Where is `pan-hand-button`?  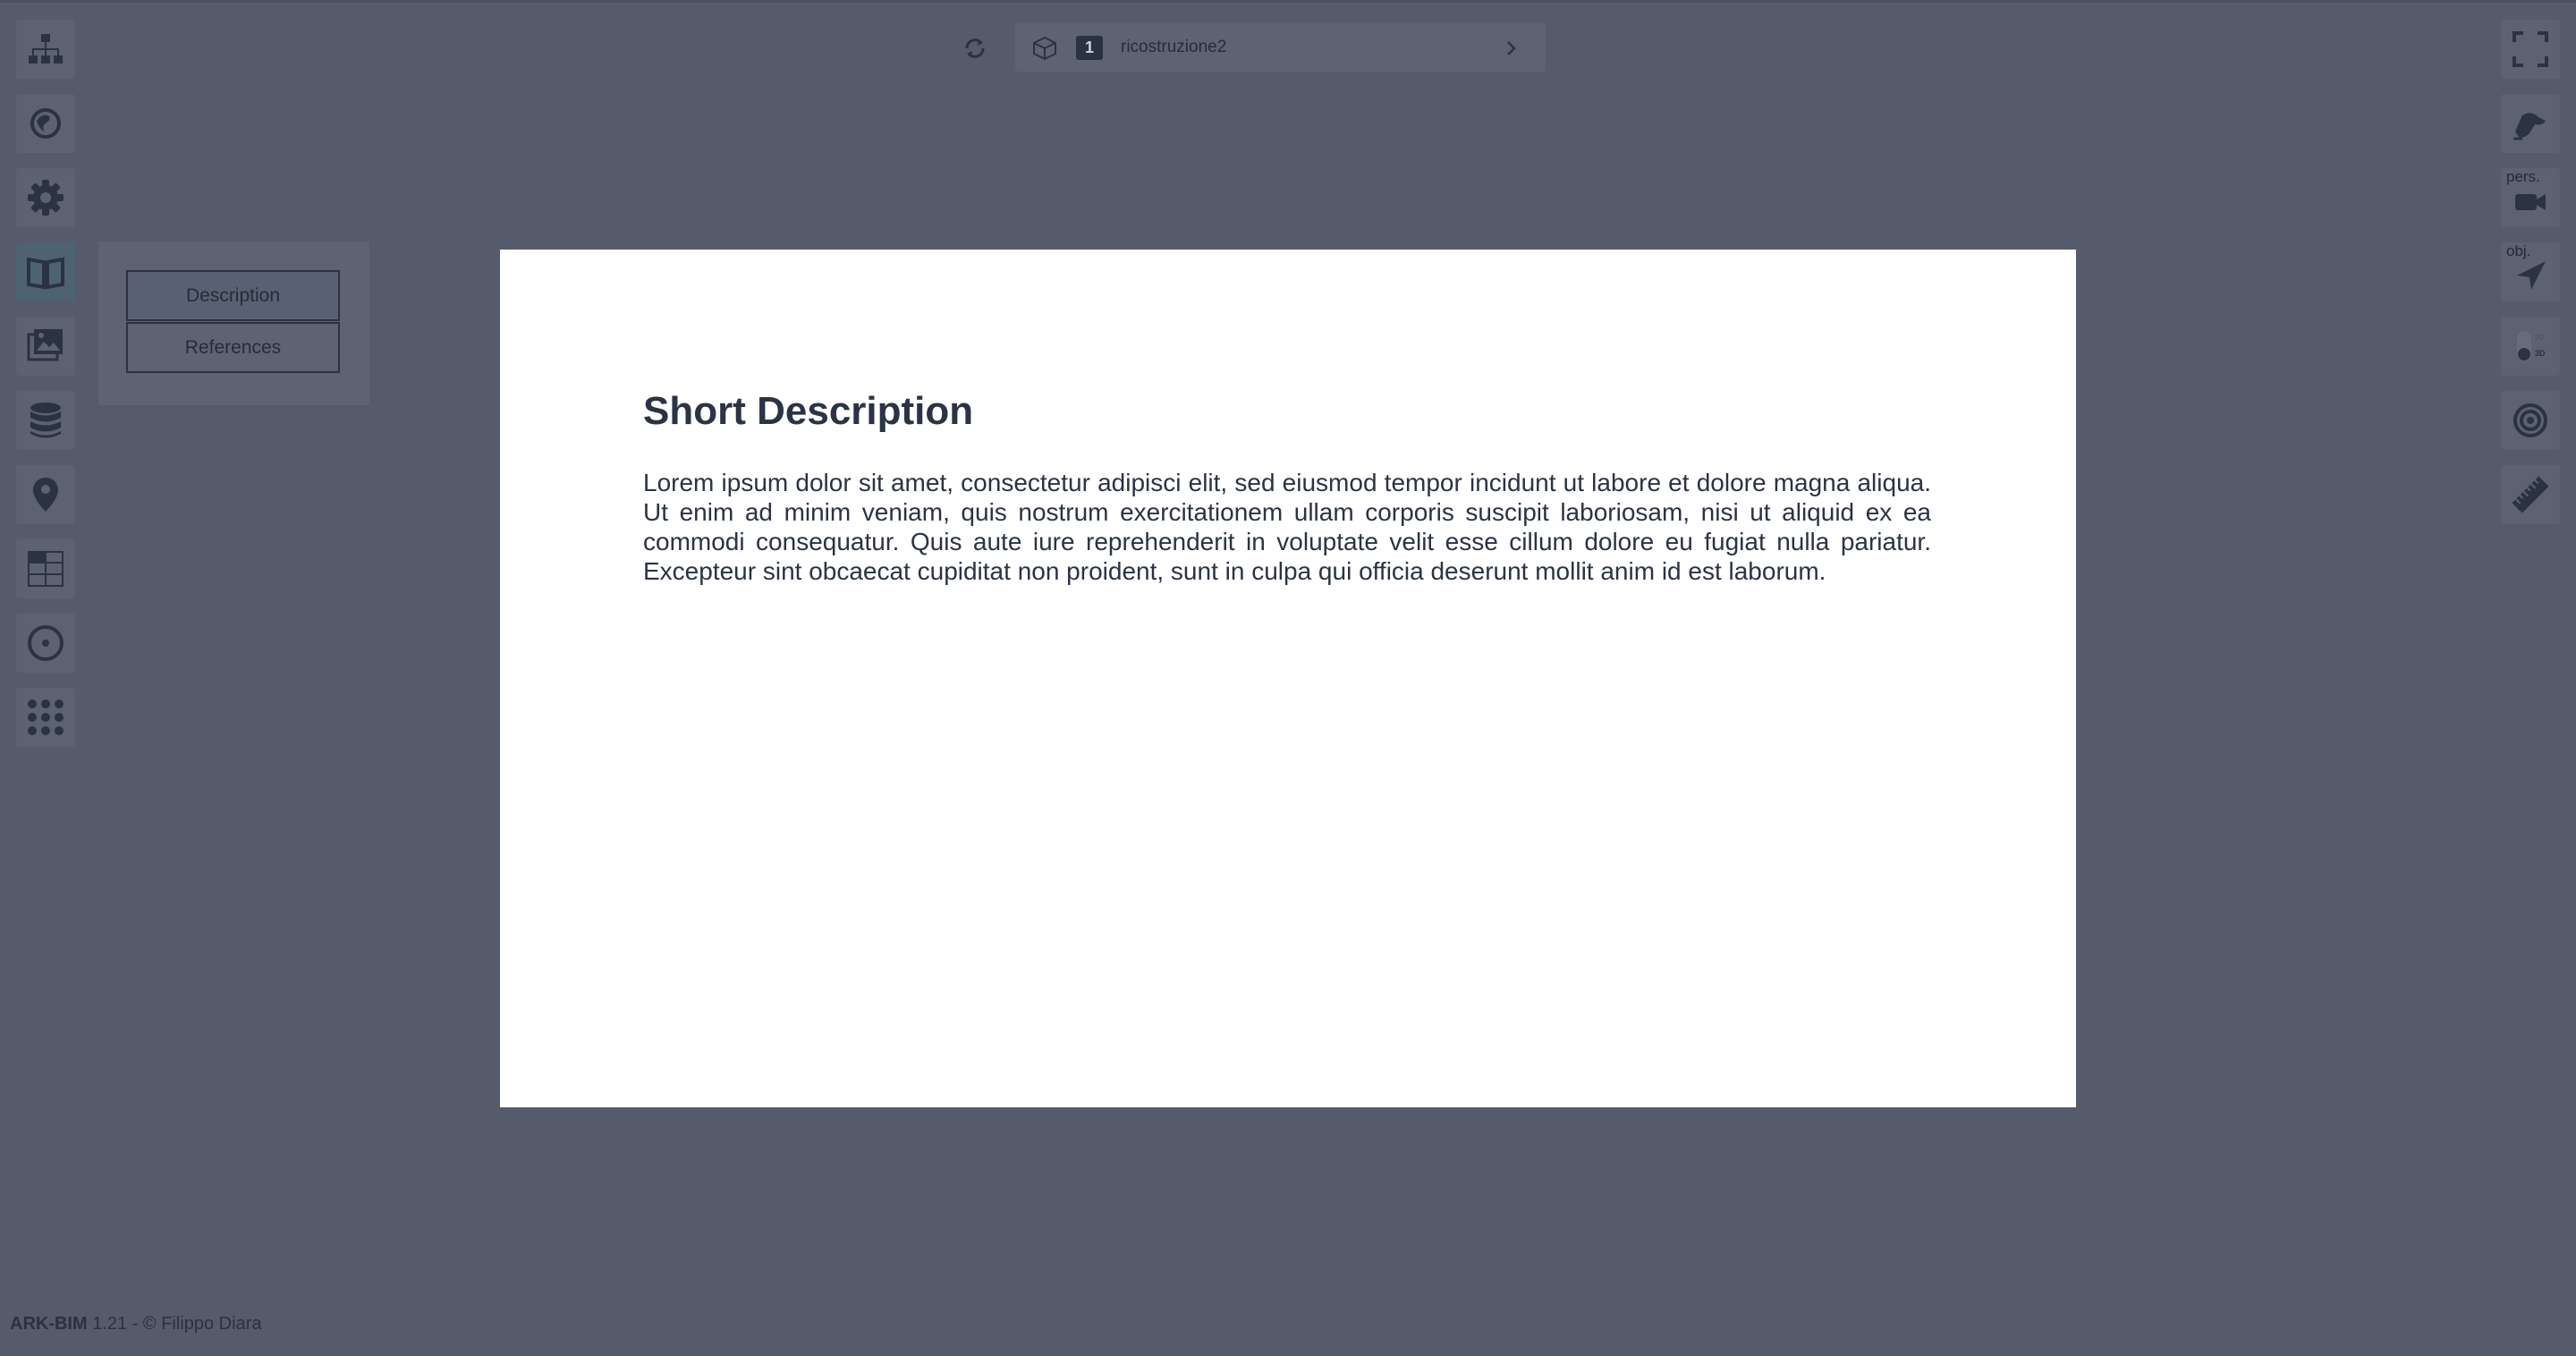 pan-hand-button is located at coordinates (2530, 123).